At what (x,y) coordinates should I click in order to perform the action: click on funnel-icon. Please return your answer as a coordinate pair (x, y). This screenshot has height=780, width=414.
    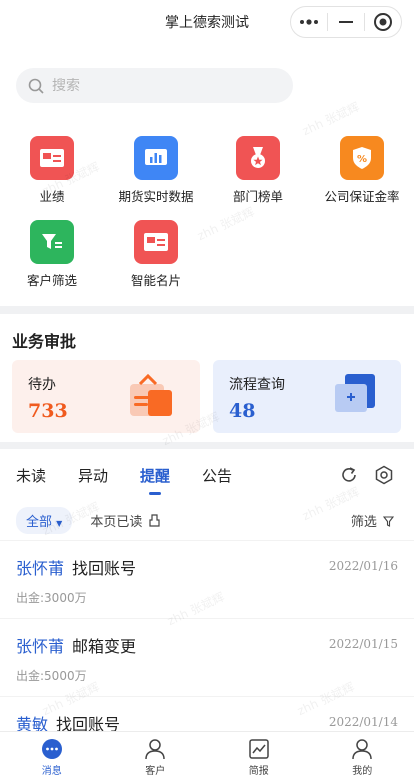
    Looking at the image, I should click on (52, 242).